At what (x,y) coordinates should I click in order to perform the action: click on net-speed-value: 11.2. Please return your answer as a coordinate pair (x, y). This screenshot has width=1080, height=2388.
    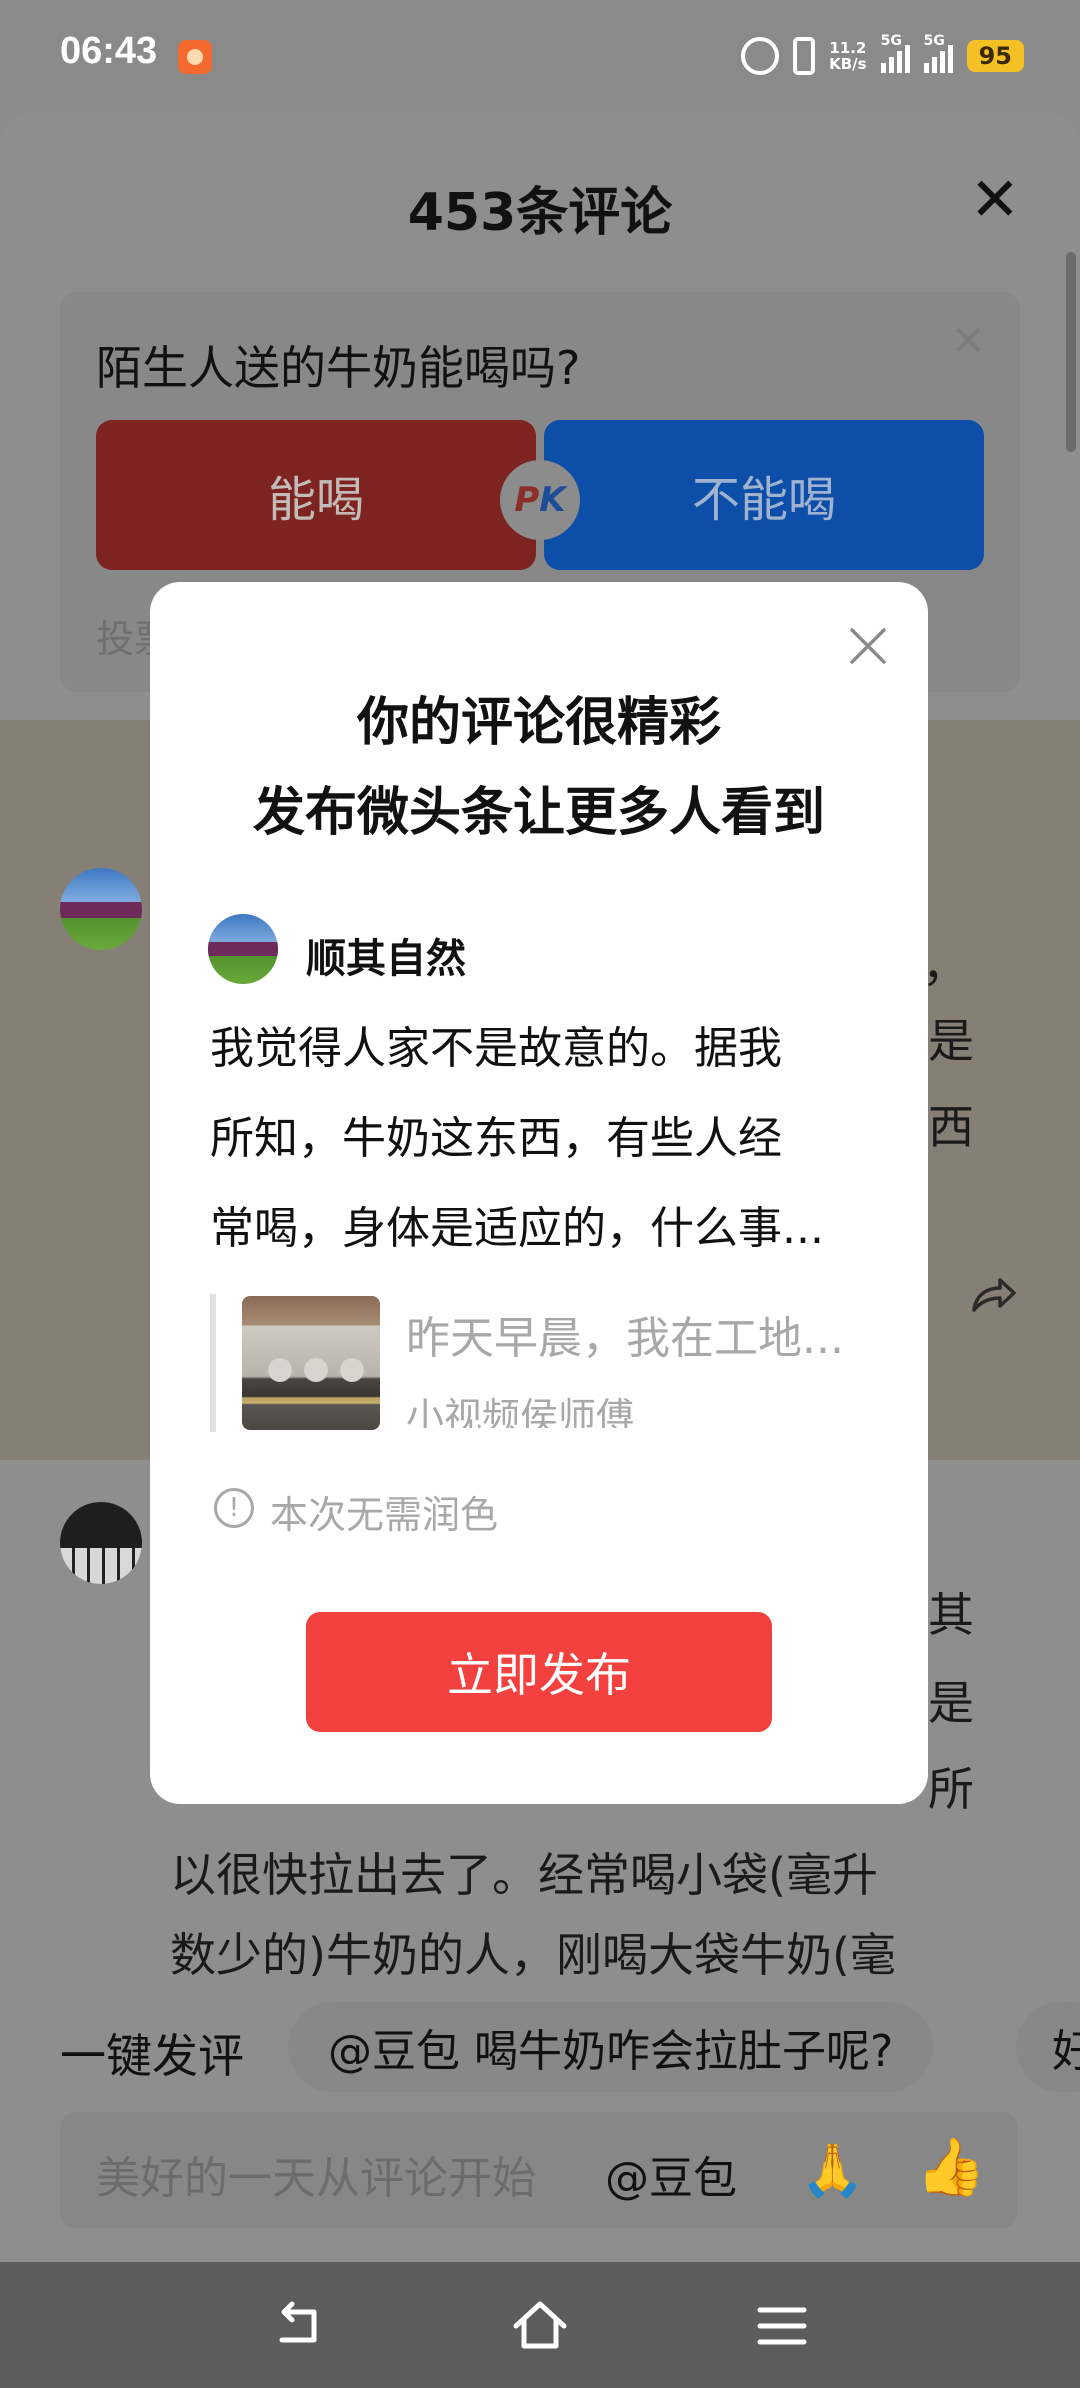
    Looking at the image, I should click on (848, 48).